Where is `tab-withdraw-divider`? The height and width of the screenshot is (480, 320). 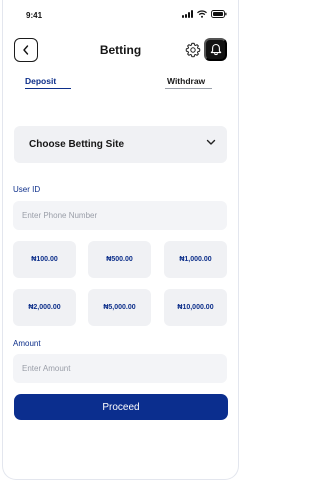 tab-withdraw-divider is located at coordinates (188, 88).